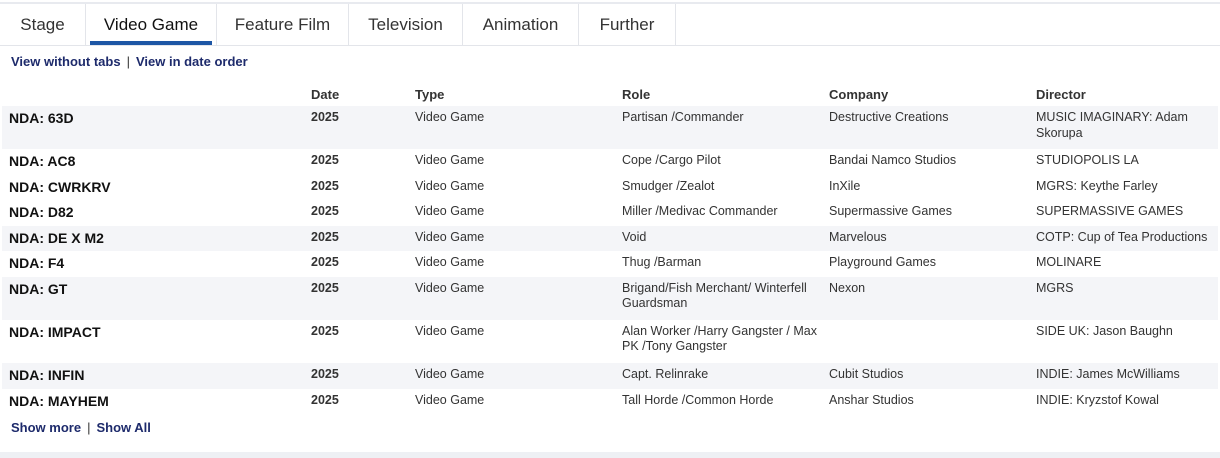  Describe the element at coordinates (156, 94) in the screenshot. I see `title-column-header` at that location.